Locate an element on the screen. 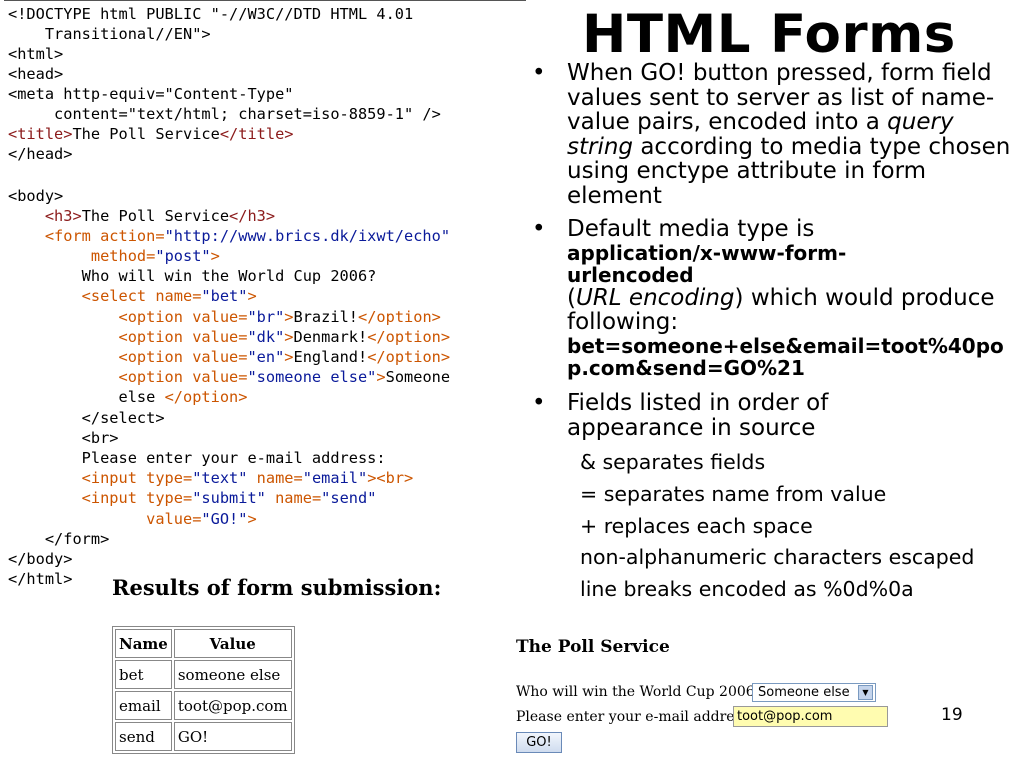 The height and width of the screenshot is (768, 1024). table-cell: email is located at coordinates (143, 705).